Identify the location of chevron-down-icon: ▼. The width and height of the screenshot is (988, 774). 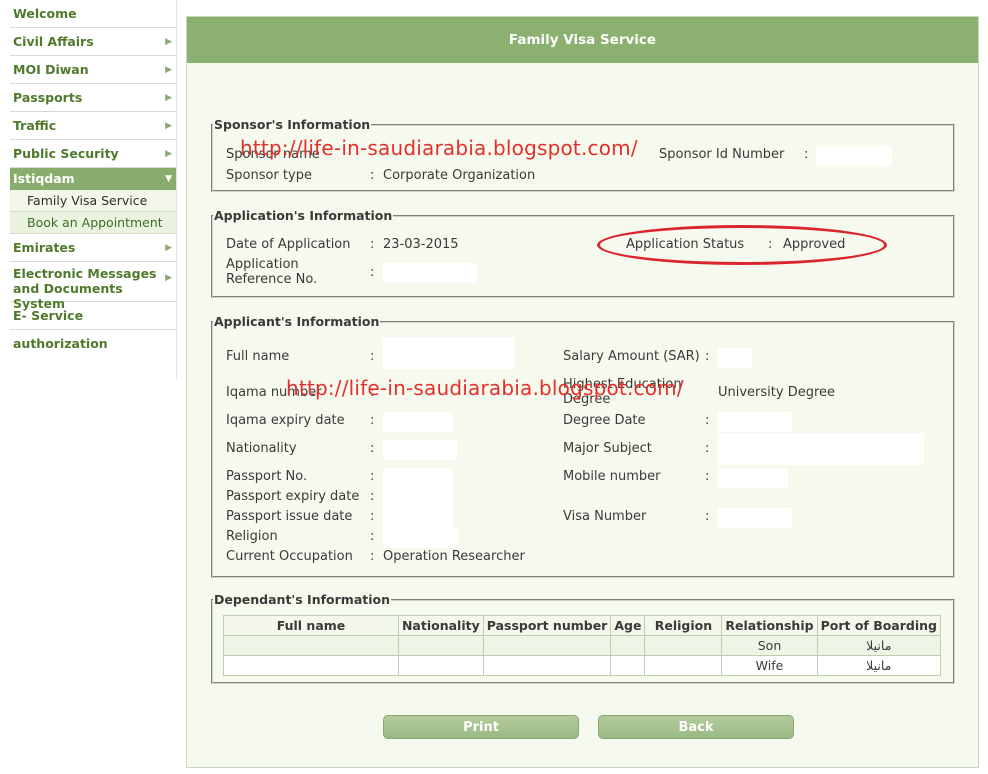
(168, 179).